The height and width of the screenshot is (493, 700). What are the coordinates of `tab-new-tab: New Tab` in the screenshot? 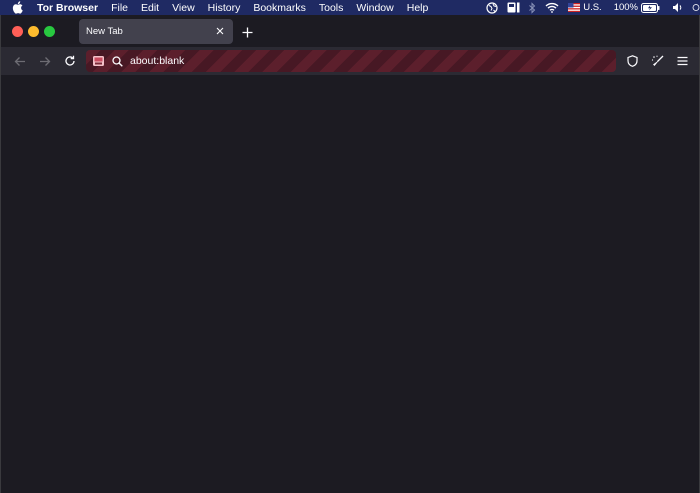 It's located at (156, 31).